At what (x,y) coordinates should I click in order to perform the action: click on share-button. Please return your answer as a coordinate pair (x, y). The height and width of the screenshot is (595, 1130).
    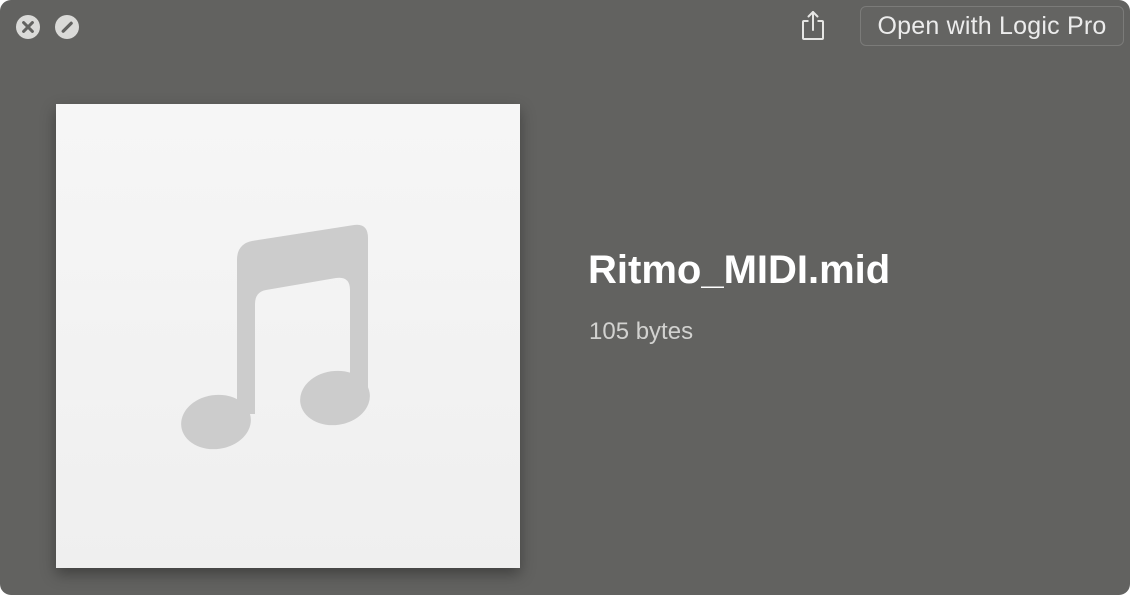
    Looking at the image, I should click on (813, 25).